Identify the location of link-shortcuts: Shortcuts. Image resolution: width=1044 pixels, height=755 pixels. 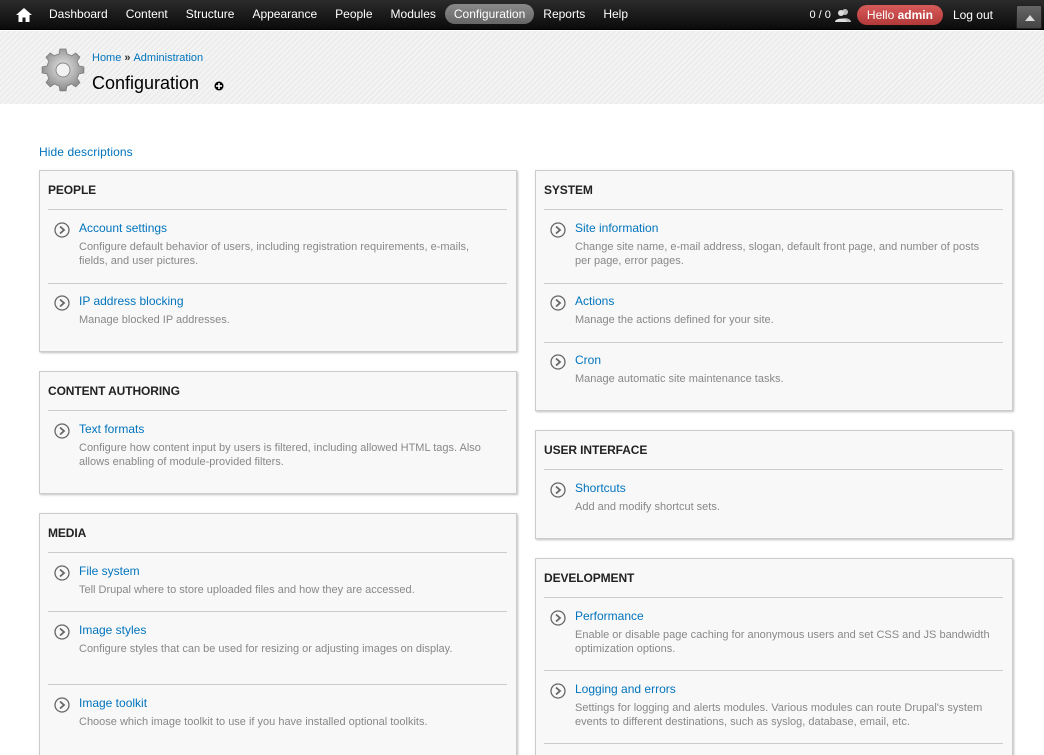
(600, 488).